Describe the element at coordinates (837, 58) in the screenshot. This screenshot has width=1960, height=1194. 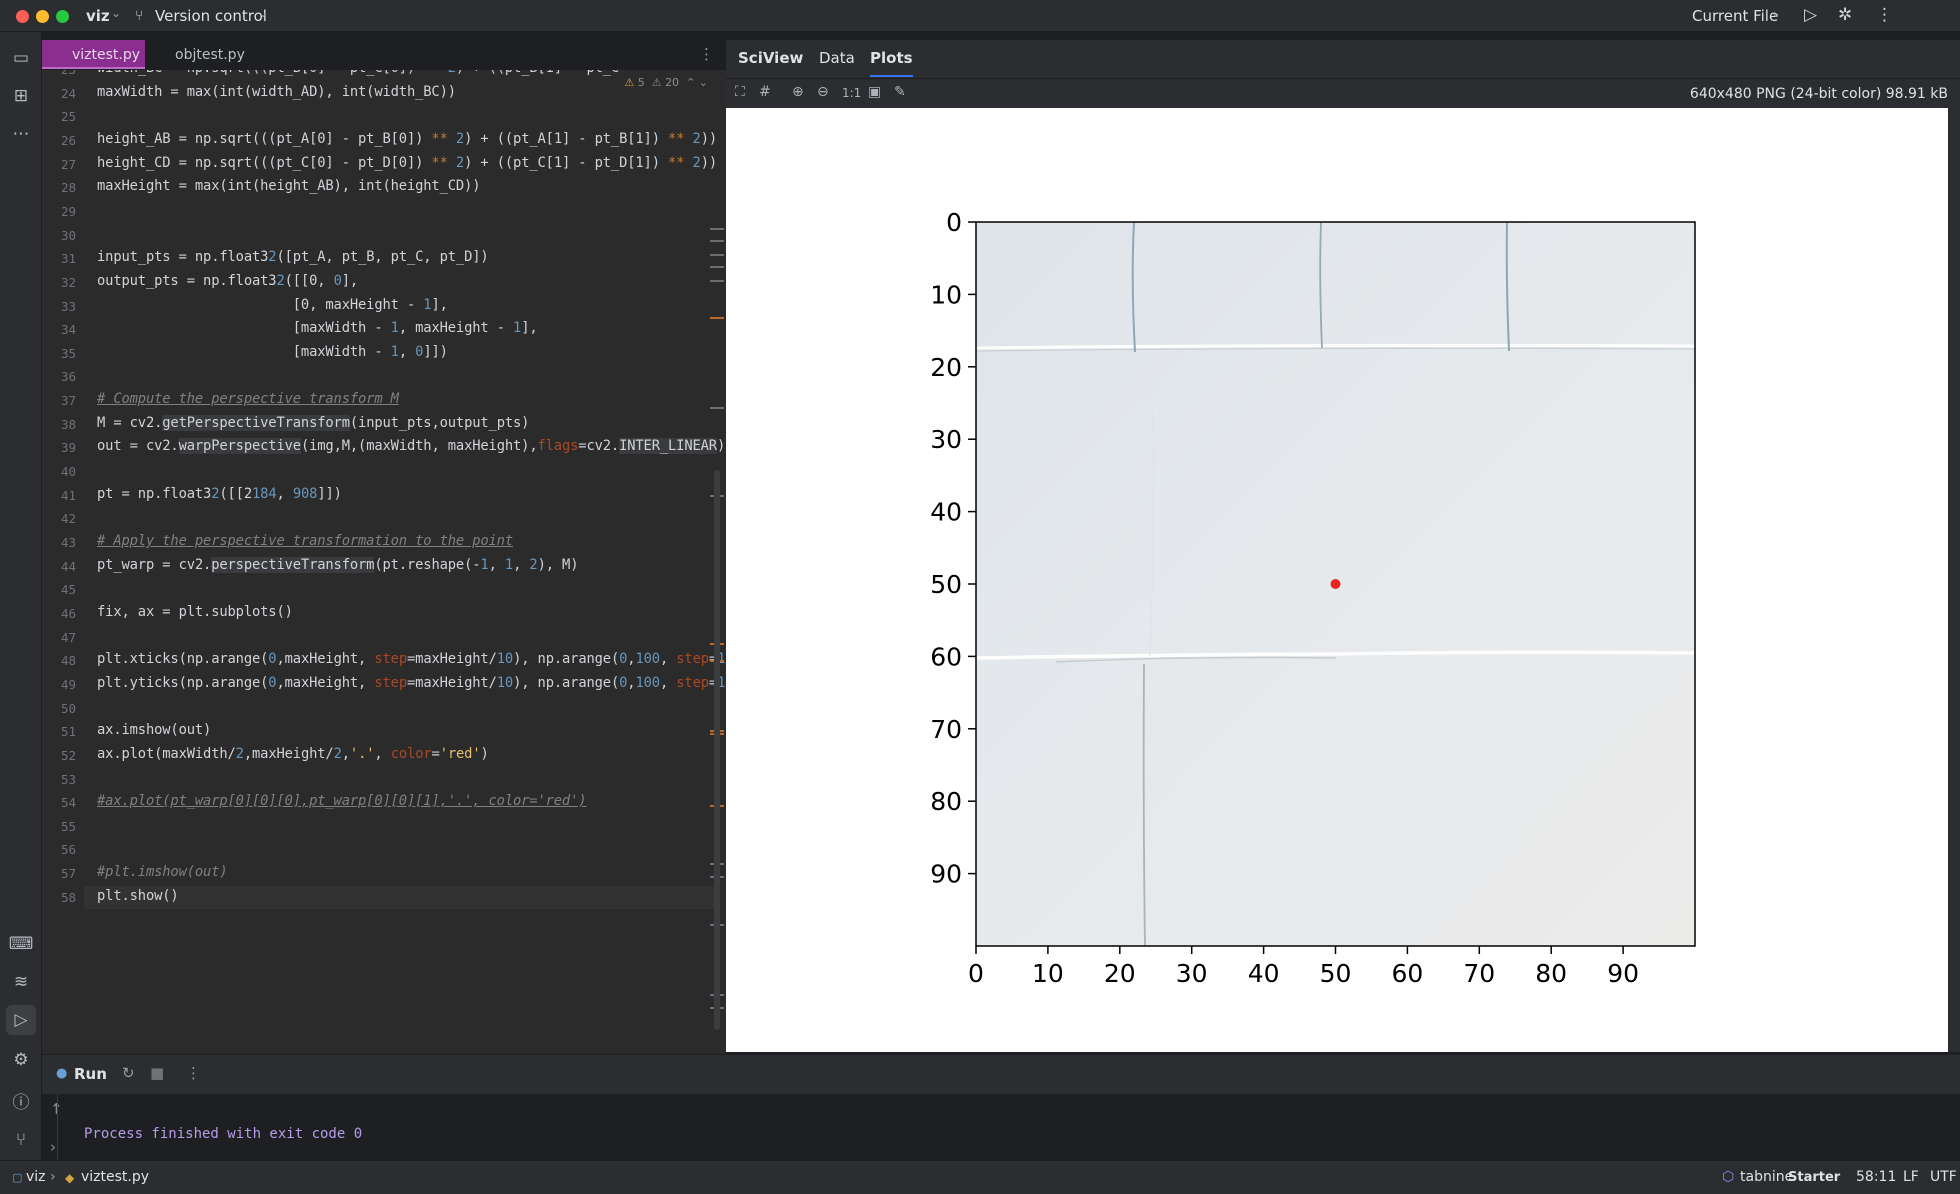
I see `tab-data: Data` at that location.